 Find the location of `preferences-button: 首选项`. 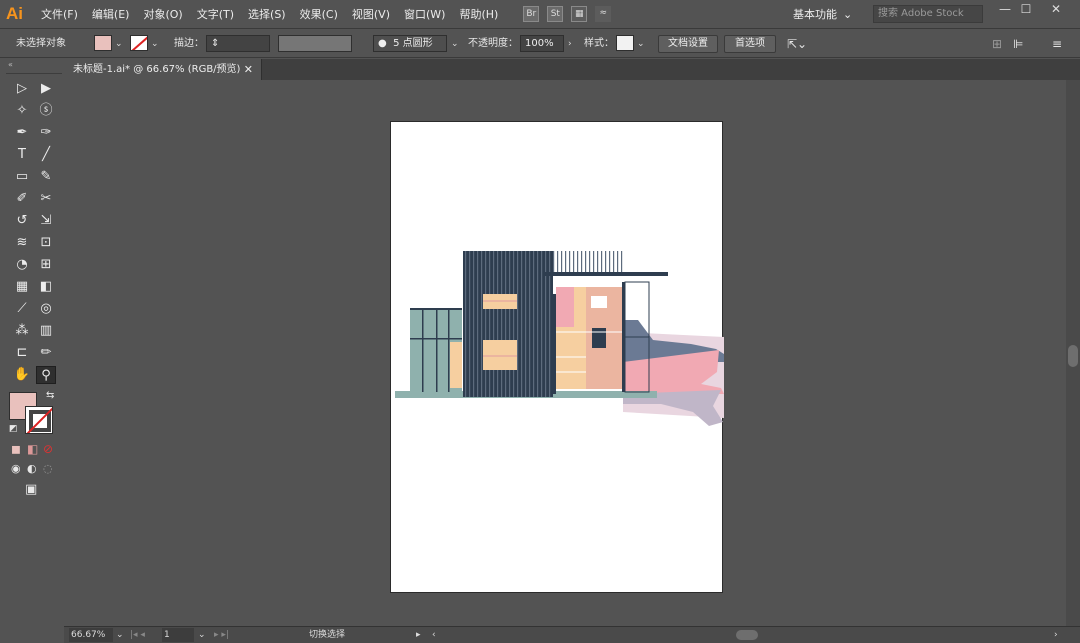

preferences-button: 首选项 is located at coordinates (750, 44).